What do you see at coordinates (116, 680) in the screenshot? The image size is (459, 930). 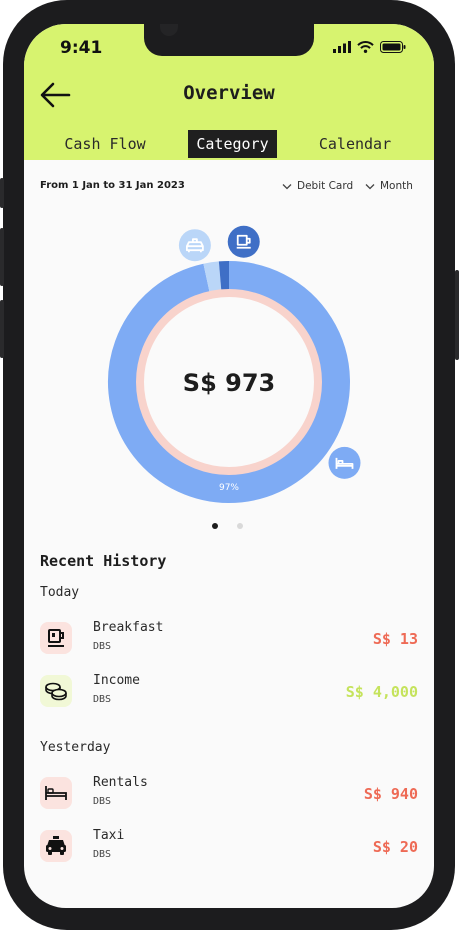 I see `transaction-name: Income` at bounding box center [116, 680].